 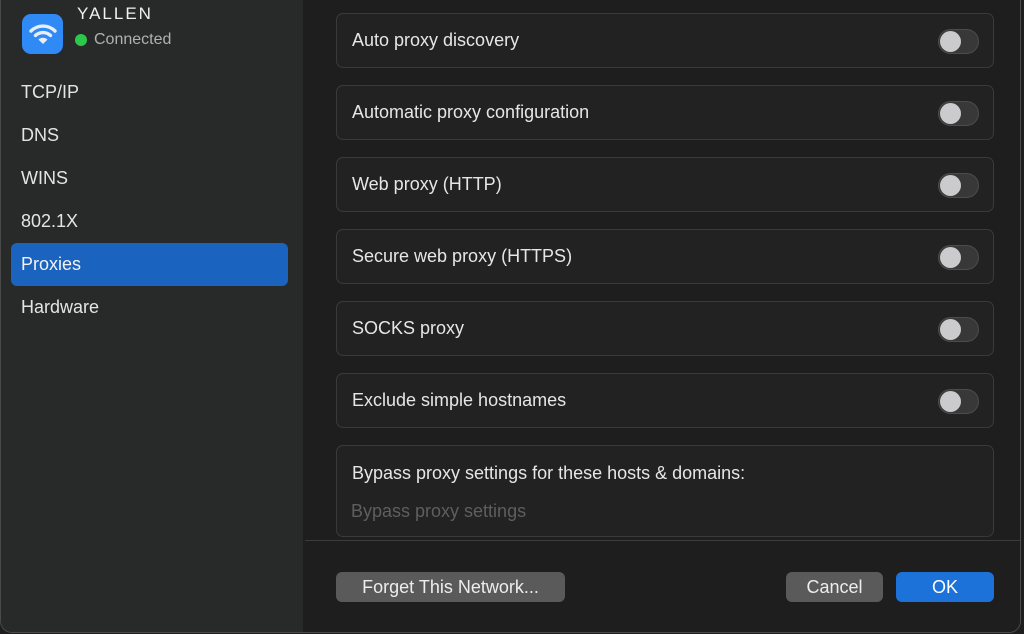 I want to click on status-dot-icon, so click(x=81, y=40).